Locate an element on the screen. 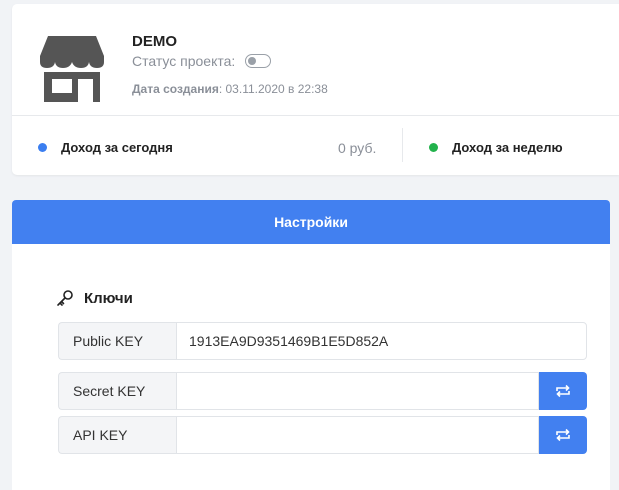 Image resolution: width=619 pixels, height=490 pixels. tab-settings-label: Настройки is located at coordinates (311, 222).